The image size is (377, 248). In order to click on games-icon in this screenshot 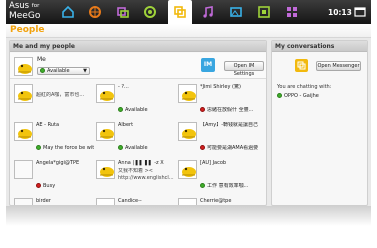, I will do `click(150, 12)`.